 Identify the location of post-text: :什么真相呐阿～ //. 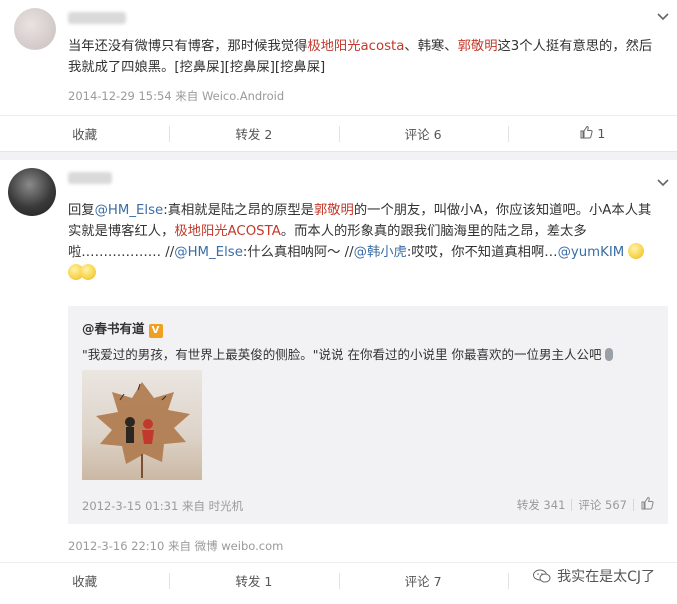
(298, 252).